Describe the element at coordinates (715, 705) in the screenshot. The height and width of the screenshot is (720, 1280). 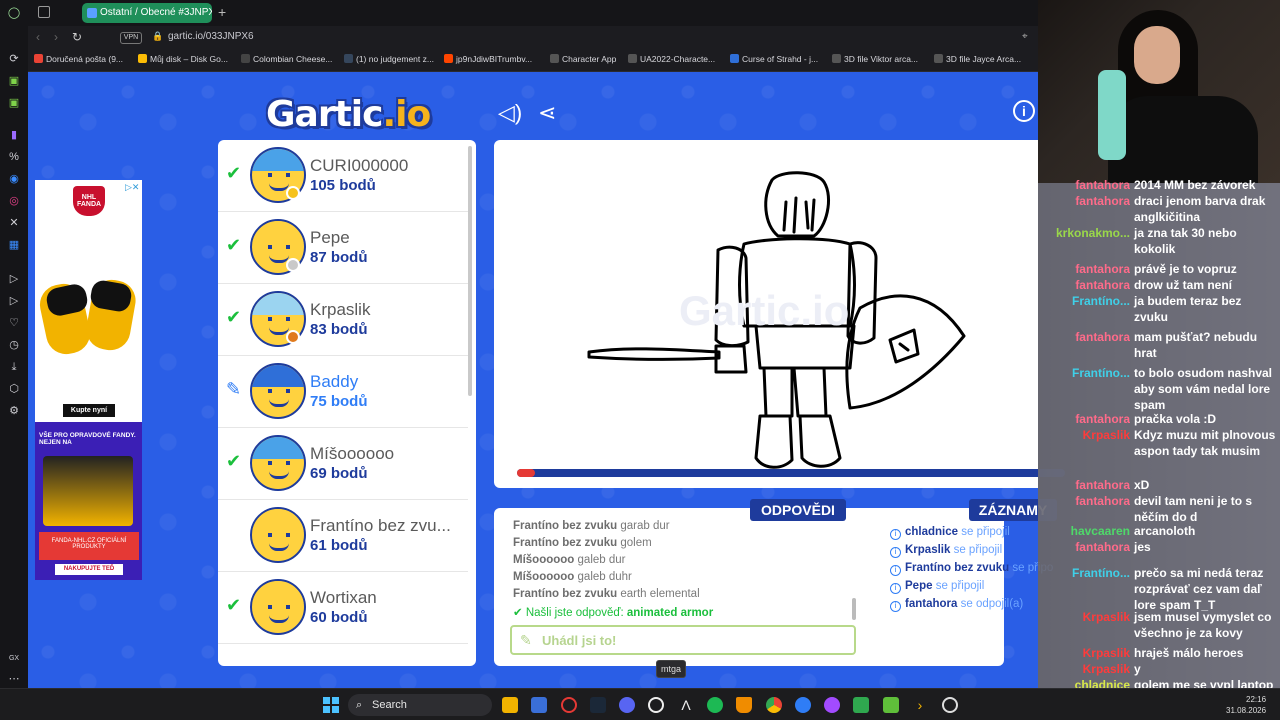
I see `spotify-icon` at that location.